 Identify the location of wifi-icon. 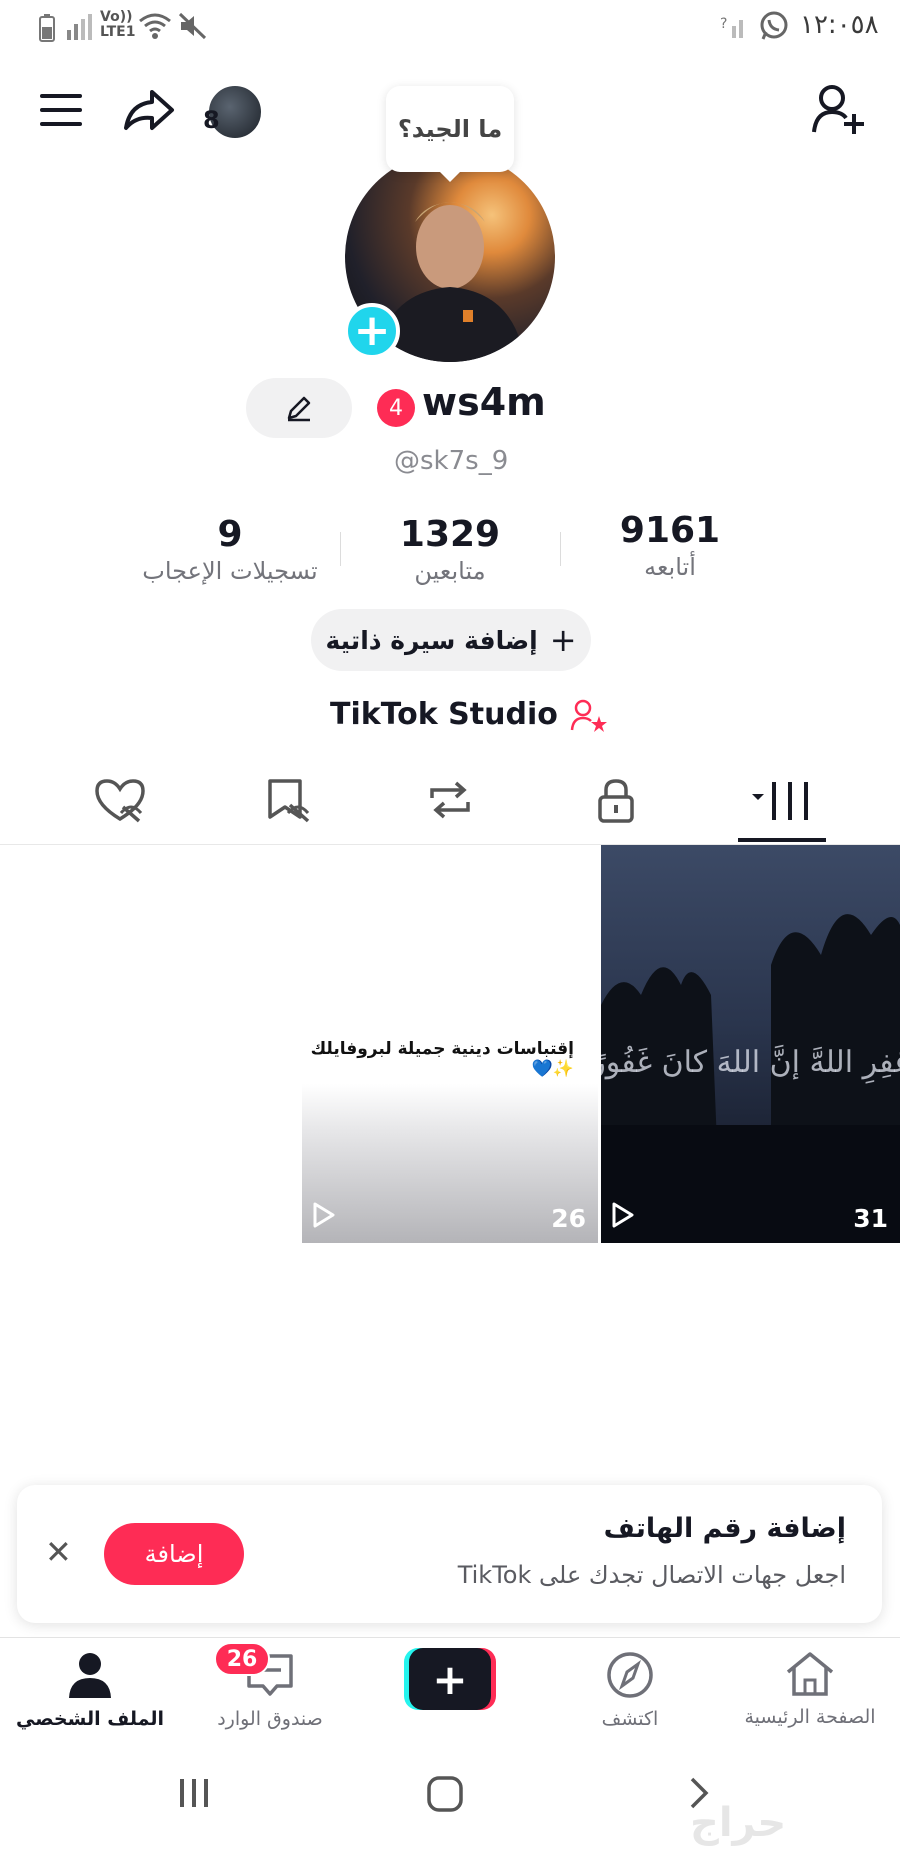
(155, 28).